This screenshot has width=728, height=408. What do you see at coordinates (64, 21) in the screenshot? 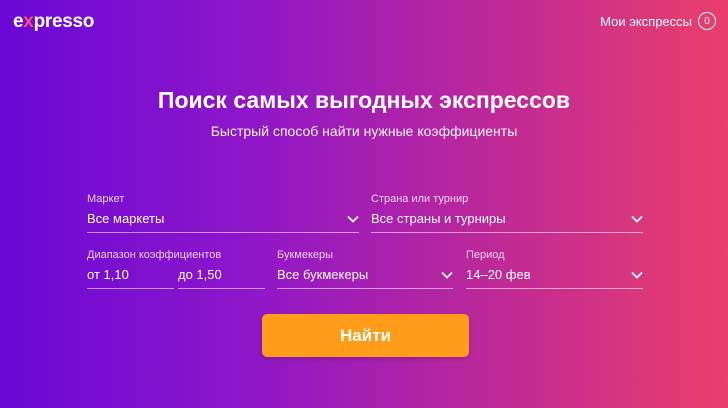
I see `logo-suffix: presso` at bounding box center [64, 21].